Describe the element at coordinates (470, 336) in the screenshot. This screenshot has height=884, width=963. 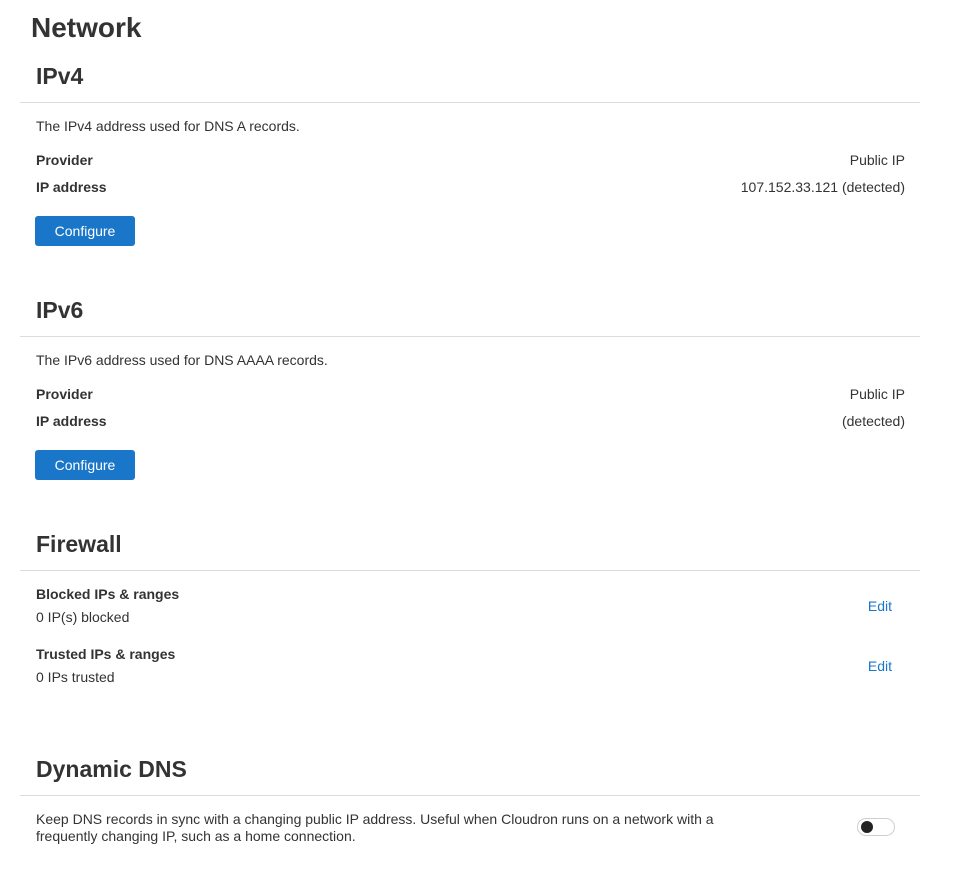
I see `ipv6-divider` at that location.